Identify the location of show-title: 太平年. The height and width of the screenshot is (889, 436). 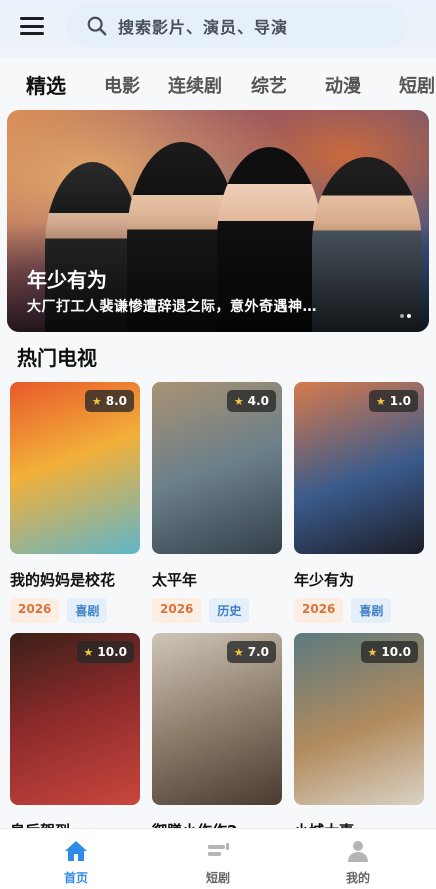
(175, 580).